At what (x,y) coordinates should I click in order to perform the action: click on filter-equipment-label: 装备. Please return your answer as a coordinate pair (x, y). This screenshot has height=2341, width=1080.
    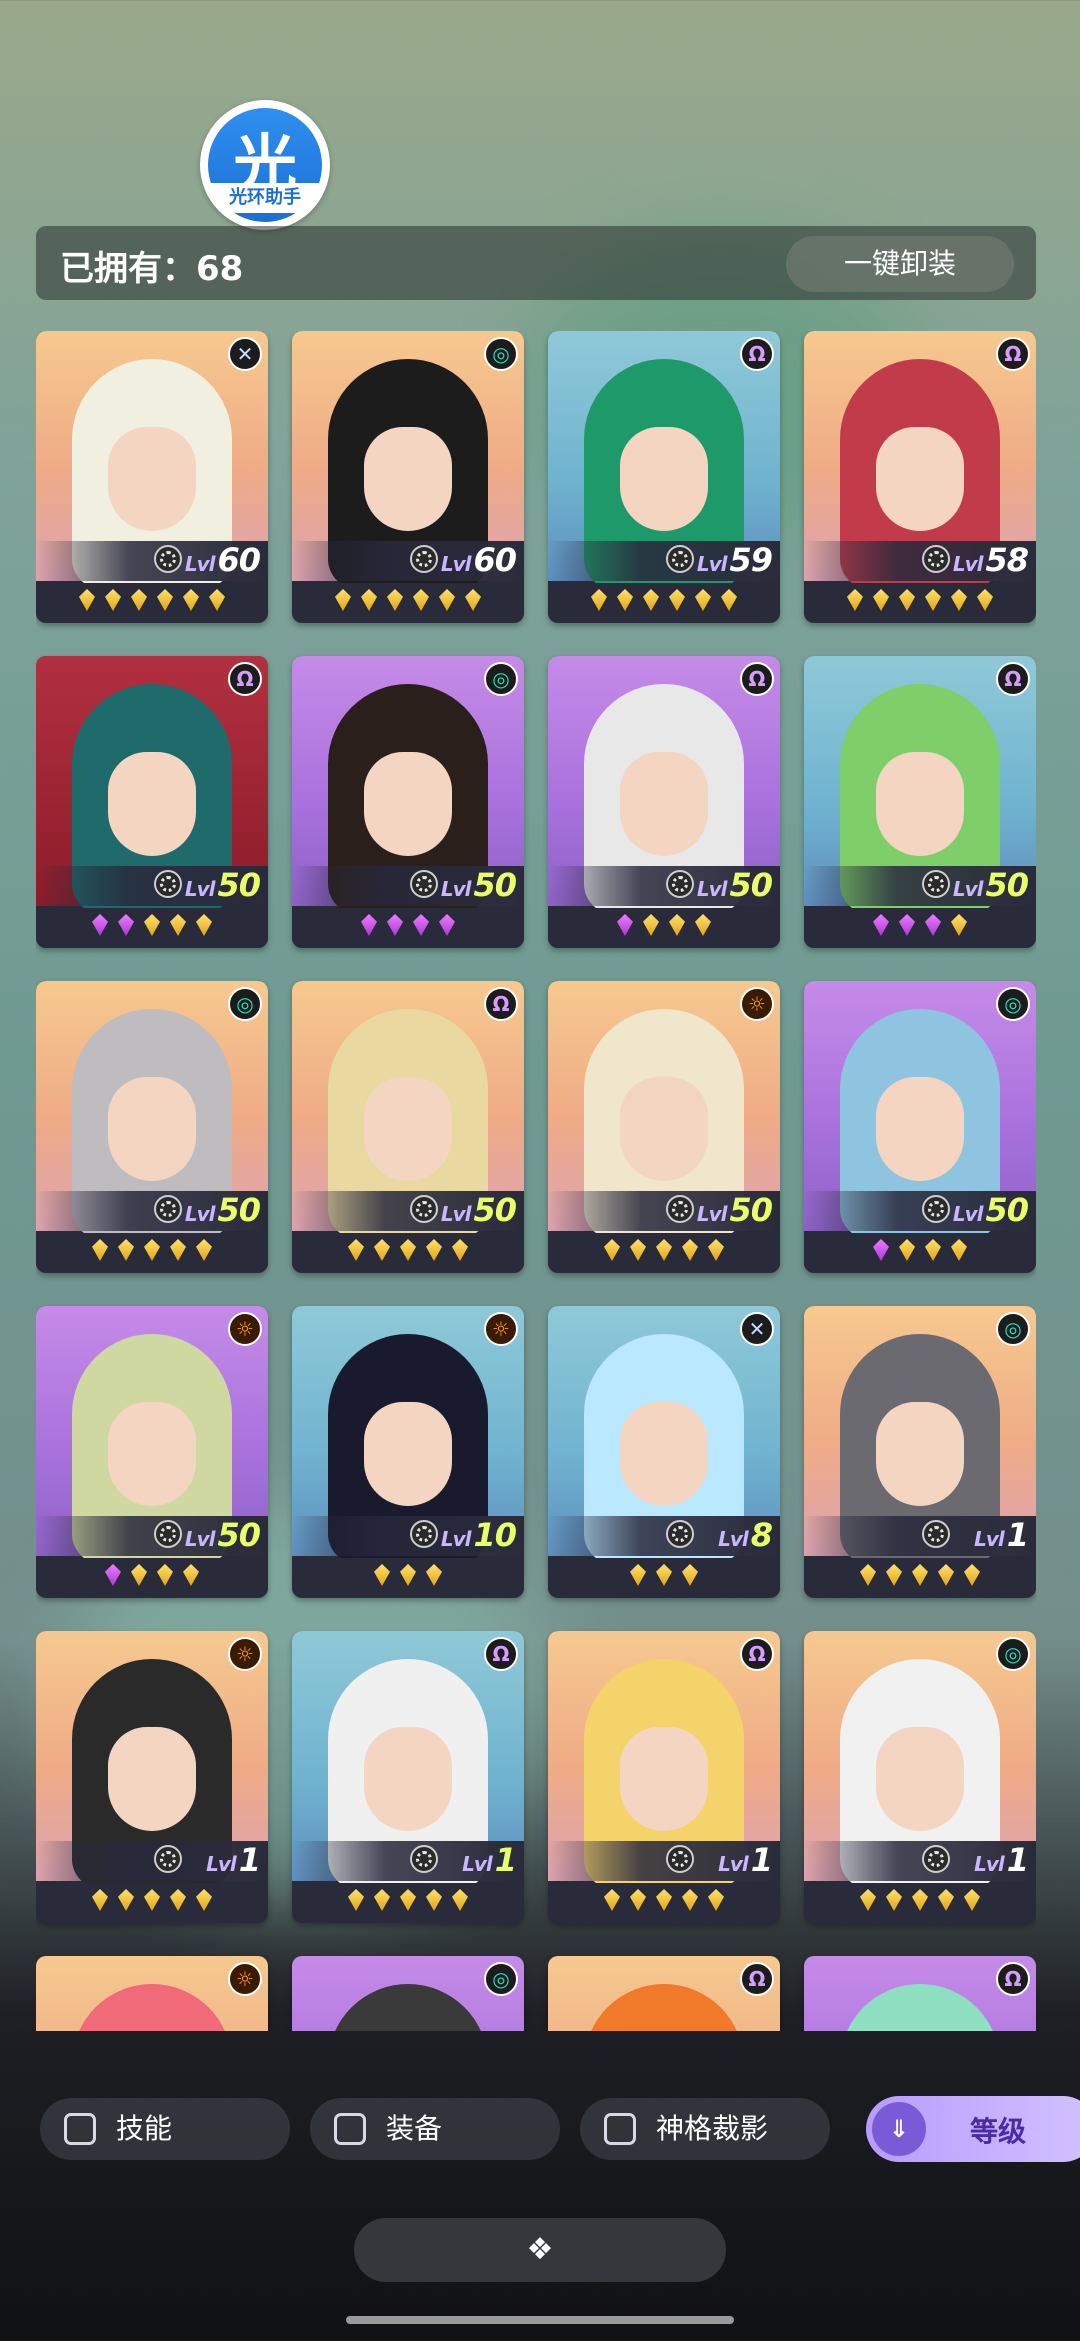
    Looking at the image, I should click on (414, 2128).